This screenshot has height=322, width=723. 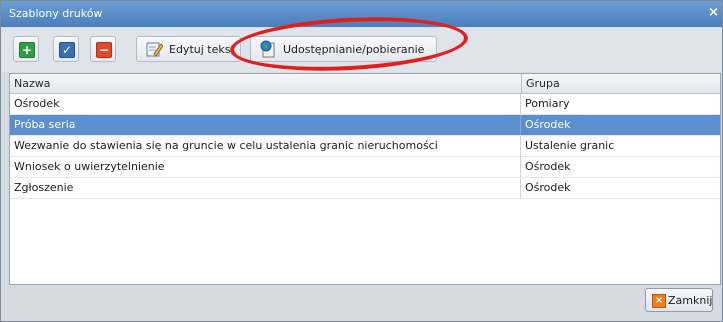 I want to click on window-title: Szablony druków, so click(x=56, y=13).